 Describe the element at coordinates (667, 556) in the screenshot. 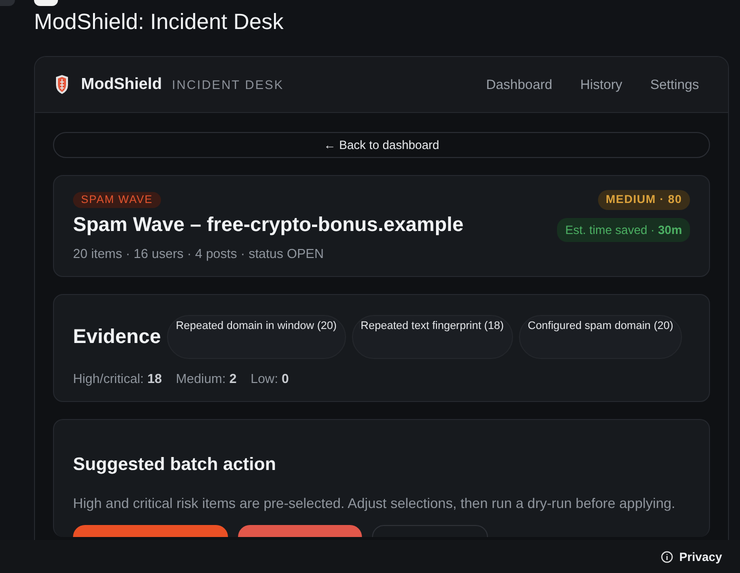

I see `info-icon` at that location.